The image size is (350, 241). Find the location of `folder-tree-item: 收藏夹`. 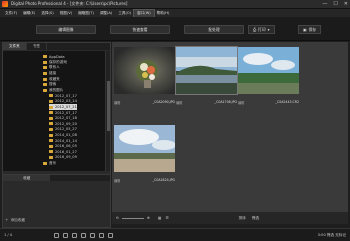

folder-tree-item: 收藏夹 is located at coordinates (51, 78).